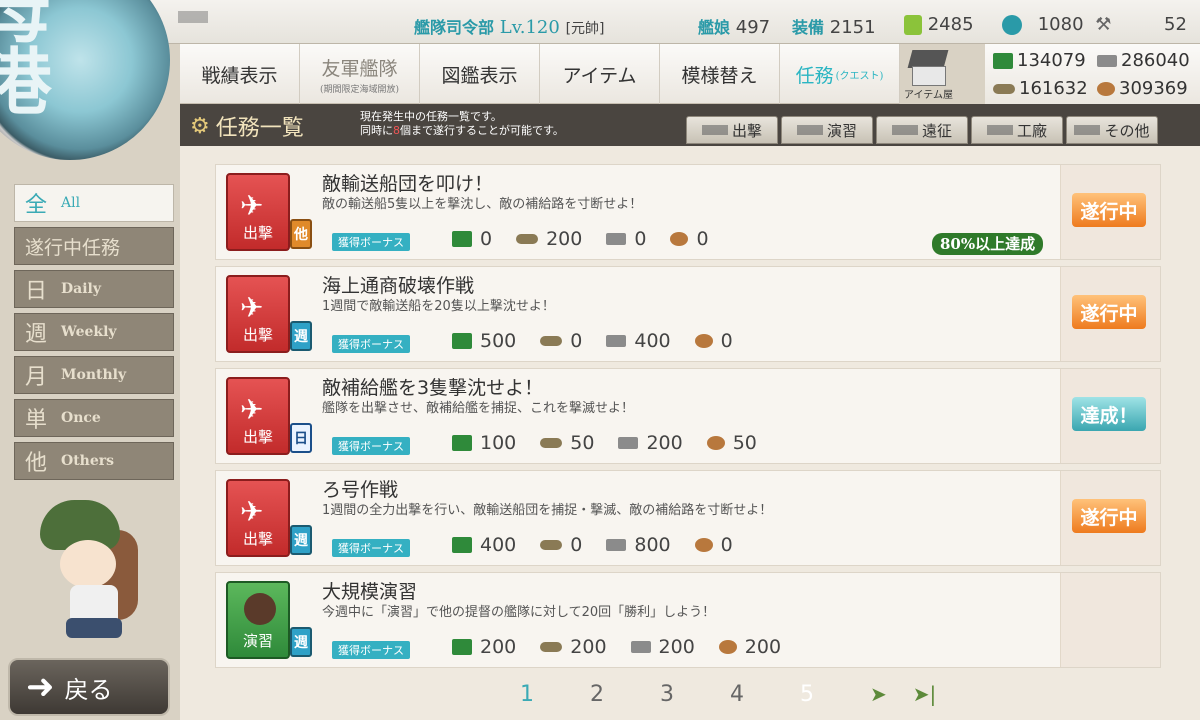 The image size is (1200, 720). I want to click on quest-description: 1週間の全力出撃を行い、敵輸送船団を捕捉・撃滅、敵の補給路を寸断せよ！, so click(547, 510).